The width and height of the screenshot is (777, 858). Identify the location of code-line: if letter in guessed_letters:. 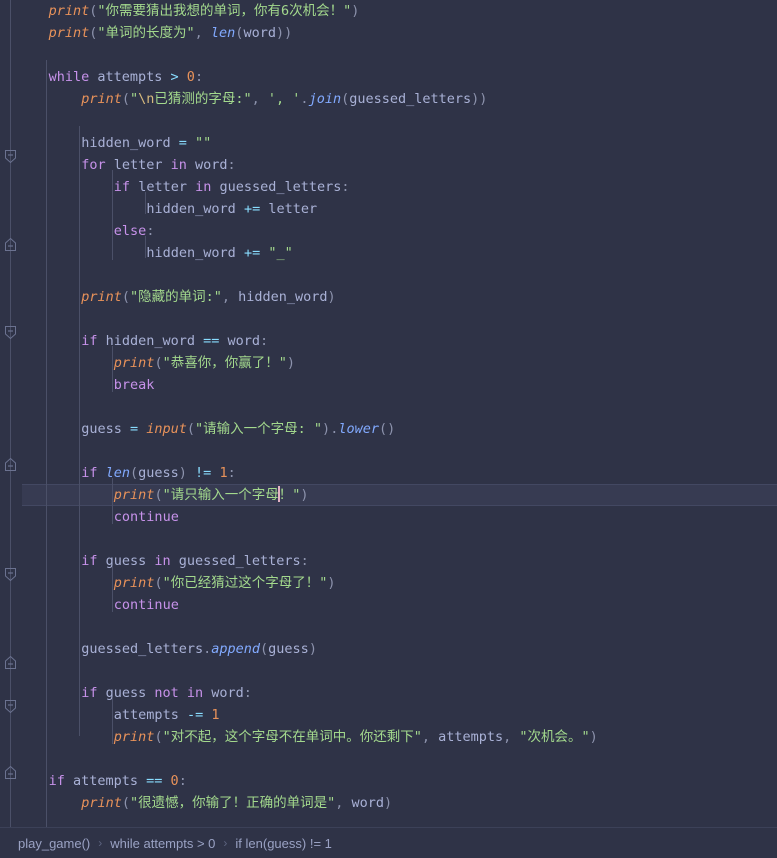
(175, 187).